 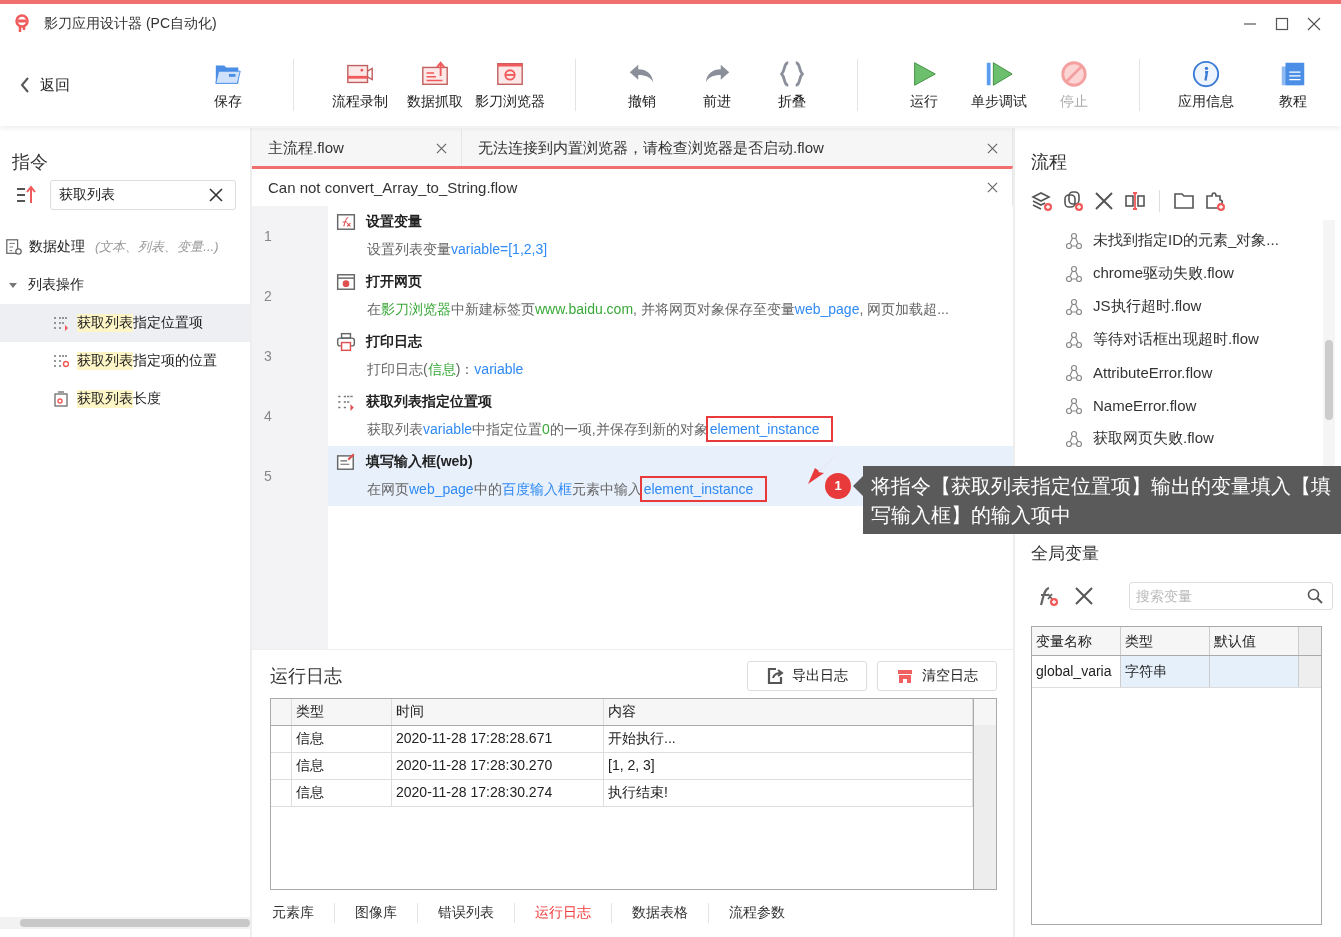 I want to click on add-layers-icon, so click(x=1042, y=201).